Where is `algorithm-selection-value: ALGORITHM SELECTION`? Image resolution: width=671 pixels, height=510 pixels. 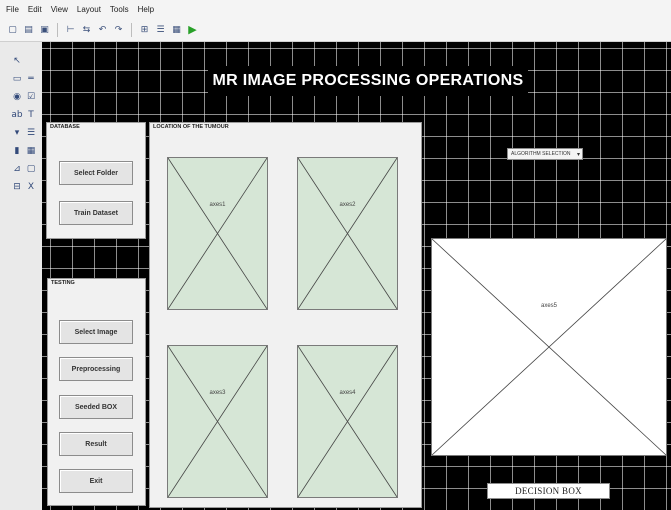 algorithm-selection-value: ALGORITHM SELECTION is located at coordinates (541, 154).